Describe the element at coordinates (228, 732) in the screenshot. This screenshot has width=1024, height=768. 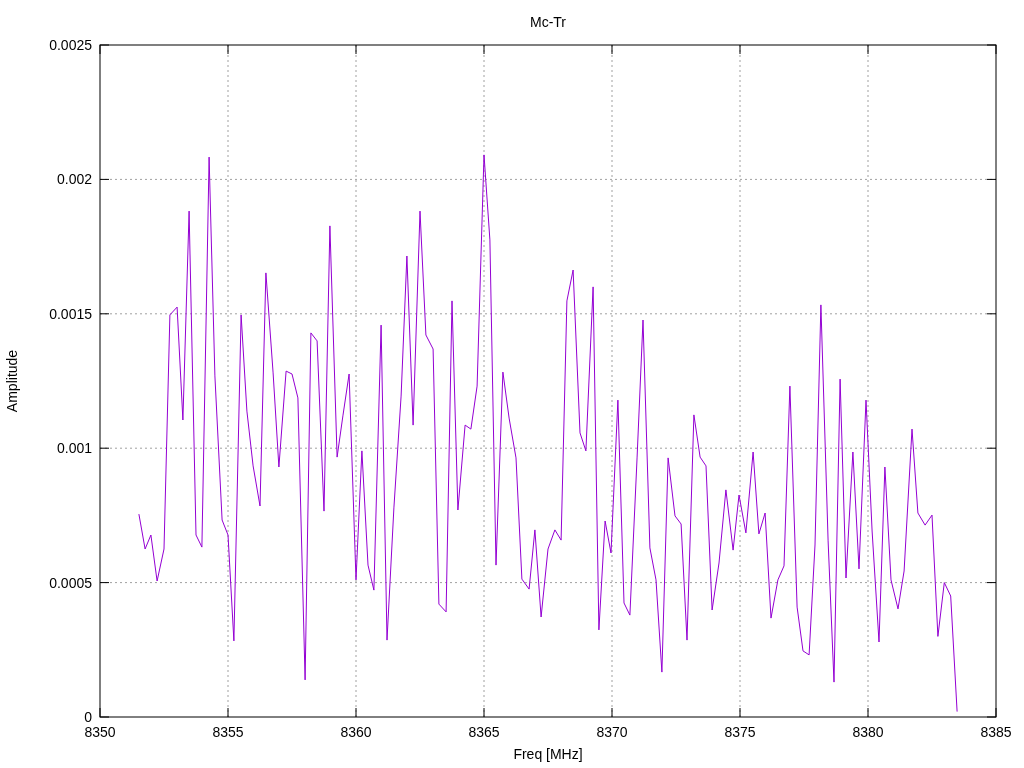
I see `tick-label: 8355` at that location.